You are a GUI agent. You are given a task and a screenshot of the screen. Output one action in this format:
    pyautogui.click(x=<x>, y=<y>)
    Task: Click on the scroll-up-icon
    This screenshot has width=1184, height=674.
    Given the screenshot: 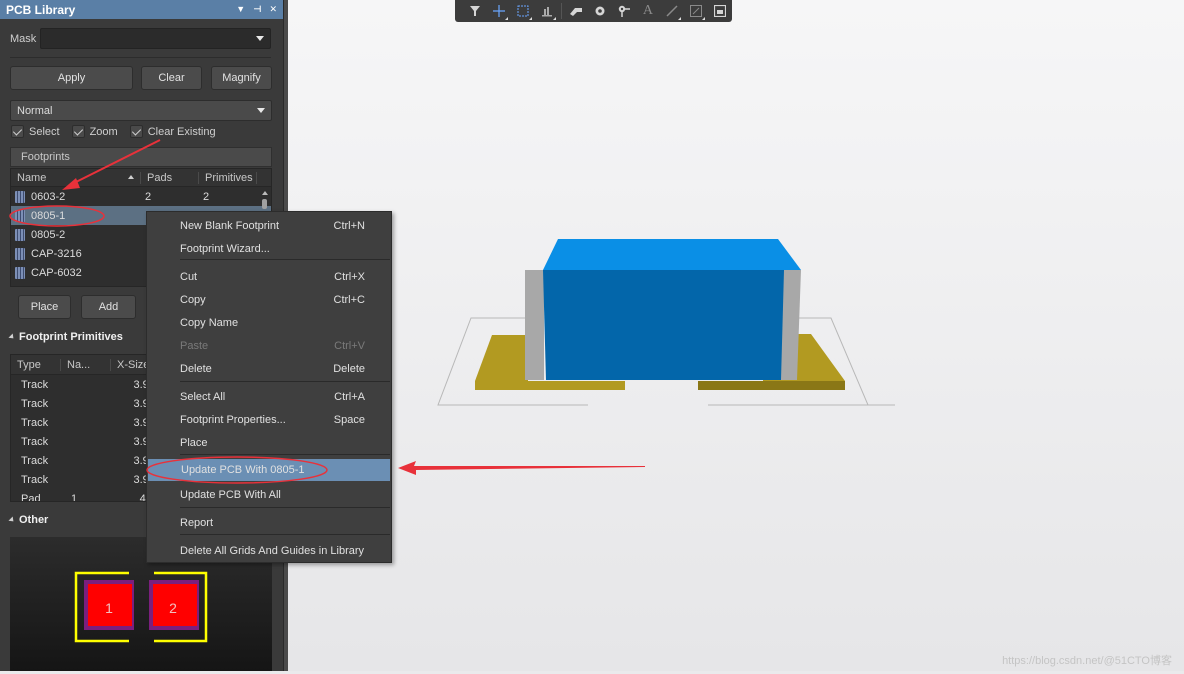 What is the action you would take?
    pyautogui.click(x=265, y=193)
    